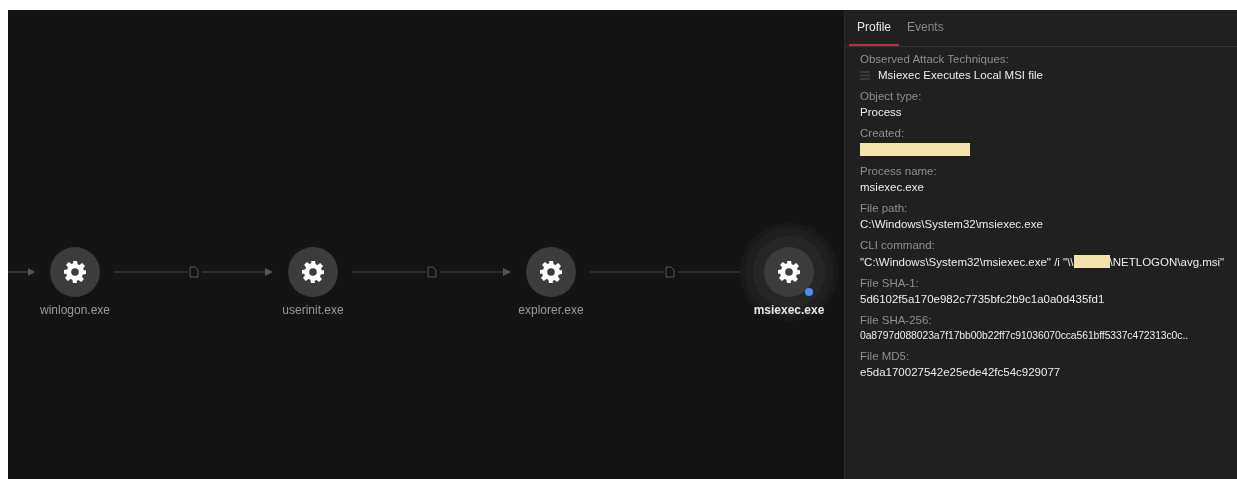  I want to click on field-value: 0a8797d088023a7f17bb00b22ff7c91036070cca561bff5337c472313c0c.., so click(1024, 335).